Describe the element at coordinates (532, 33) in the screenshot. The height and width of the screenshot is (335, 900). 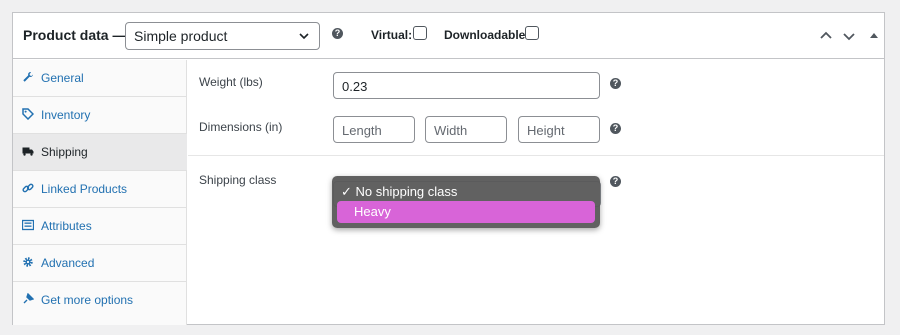
I see `downloadable-checkbox` at that location.